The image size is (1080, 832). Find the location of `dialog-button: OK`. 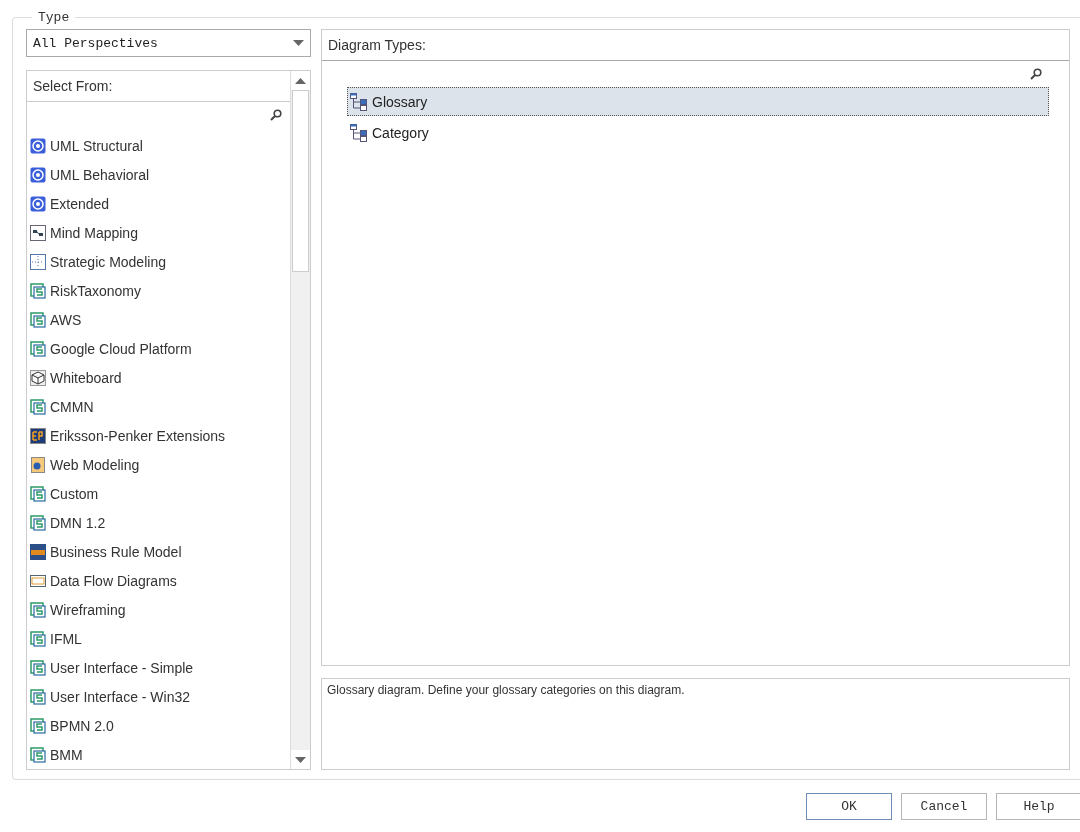

dialog-button: OK is located at coordinates (849, 806).